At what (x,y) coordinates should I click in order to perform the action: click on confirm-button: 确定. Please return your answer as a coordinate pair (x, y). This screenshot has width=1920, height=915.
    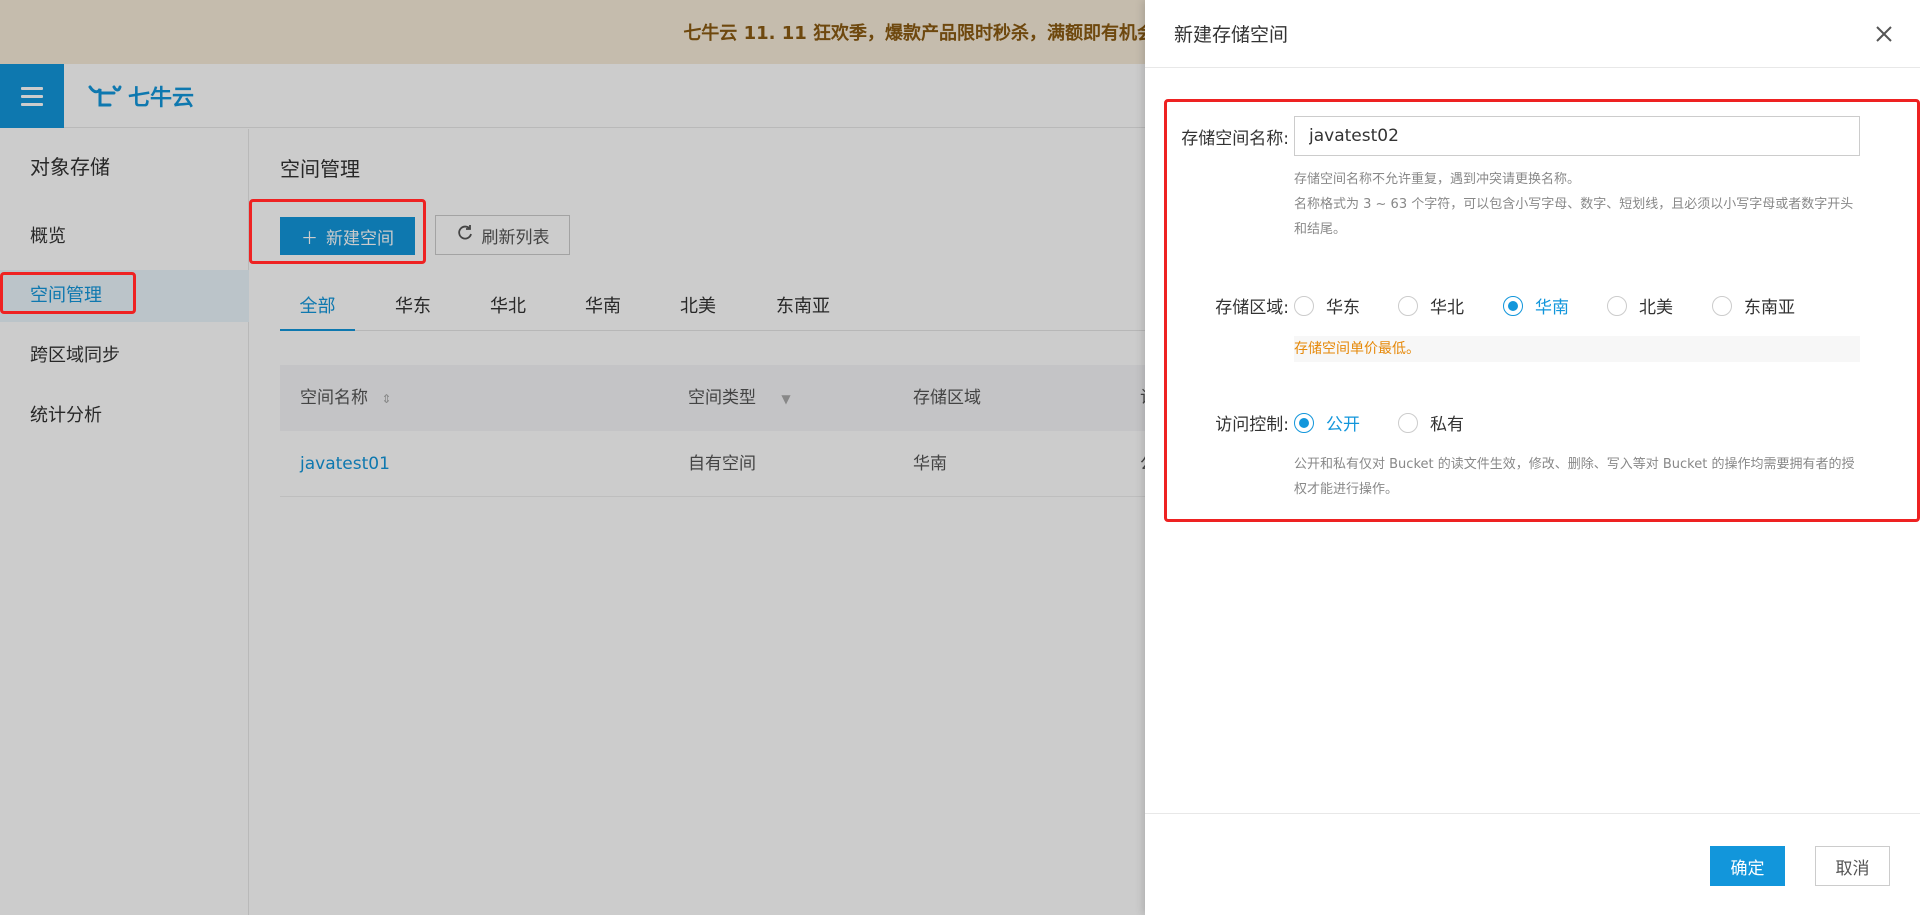
    Looking at the image, I should click on (1747, 866).